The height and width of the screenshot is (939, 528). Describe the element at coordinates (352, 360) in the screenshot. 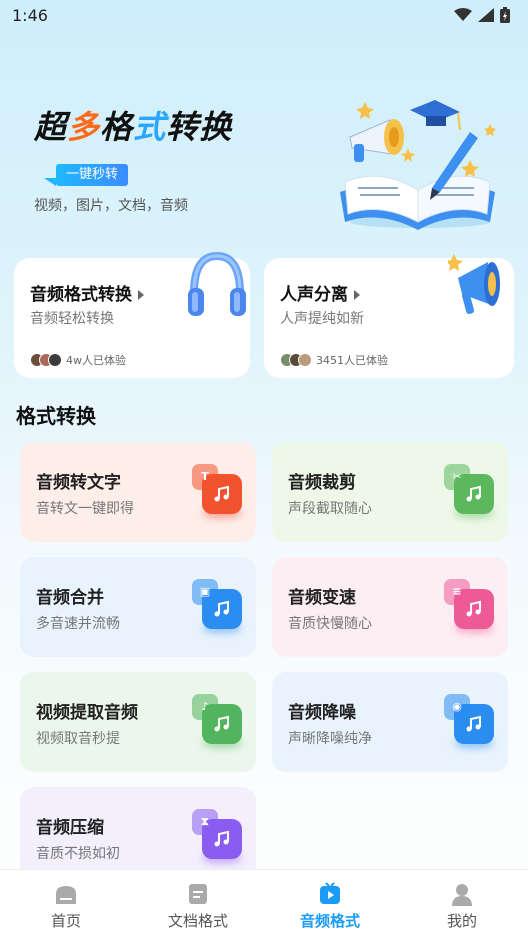

I see `feature-users-count: 3451人已体验` at that location.